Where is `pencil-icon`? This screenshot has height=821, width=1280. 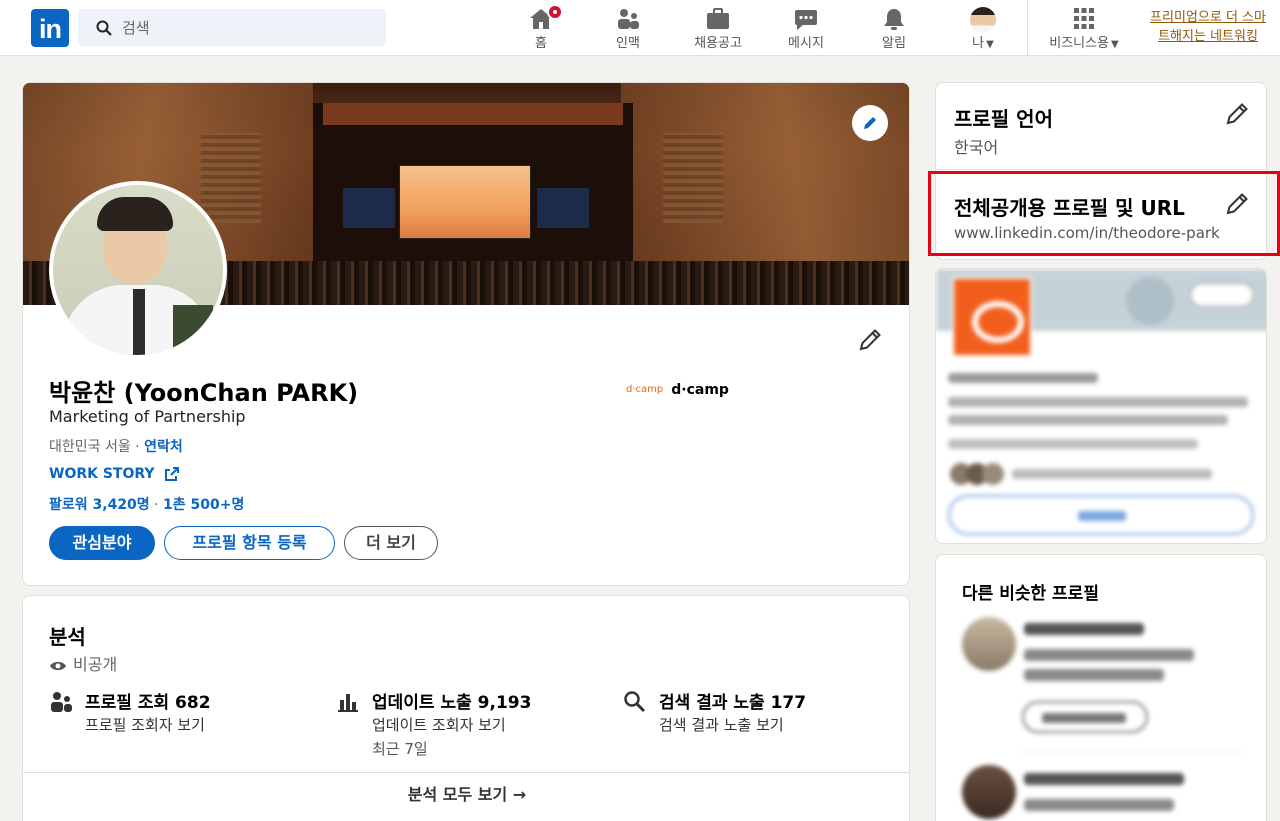
pencil-icon is located at coordinates (870, 123).